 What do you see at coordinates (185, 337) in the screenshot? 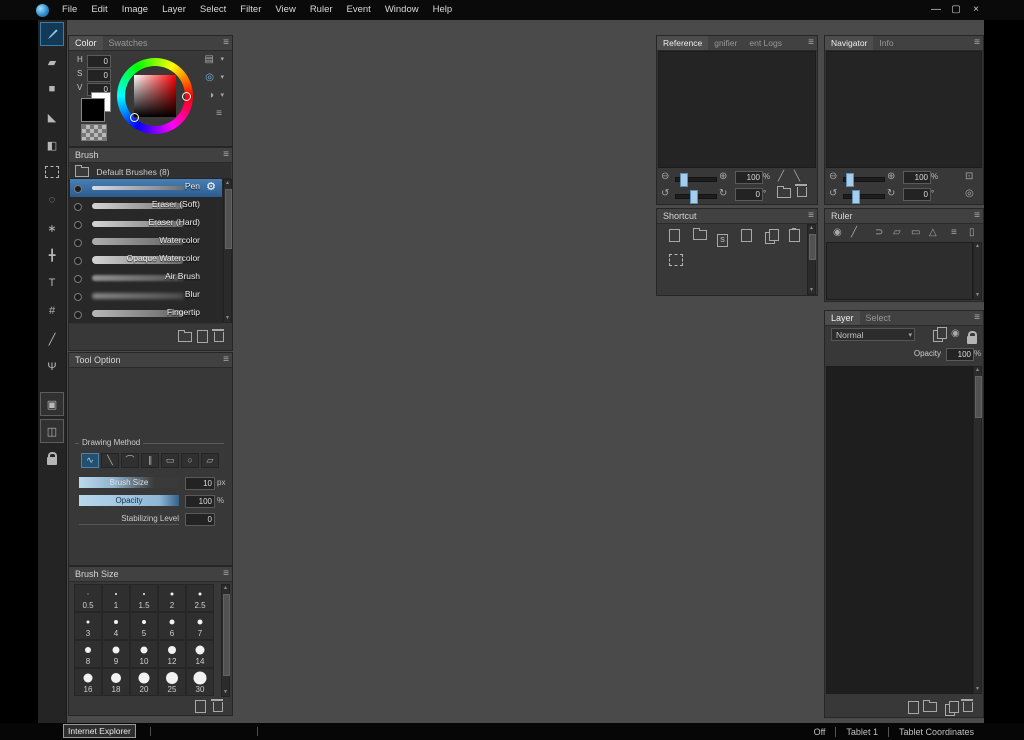
I see `new-brush-folder-button` at bounding box center [185, 337].